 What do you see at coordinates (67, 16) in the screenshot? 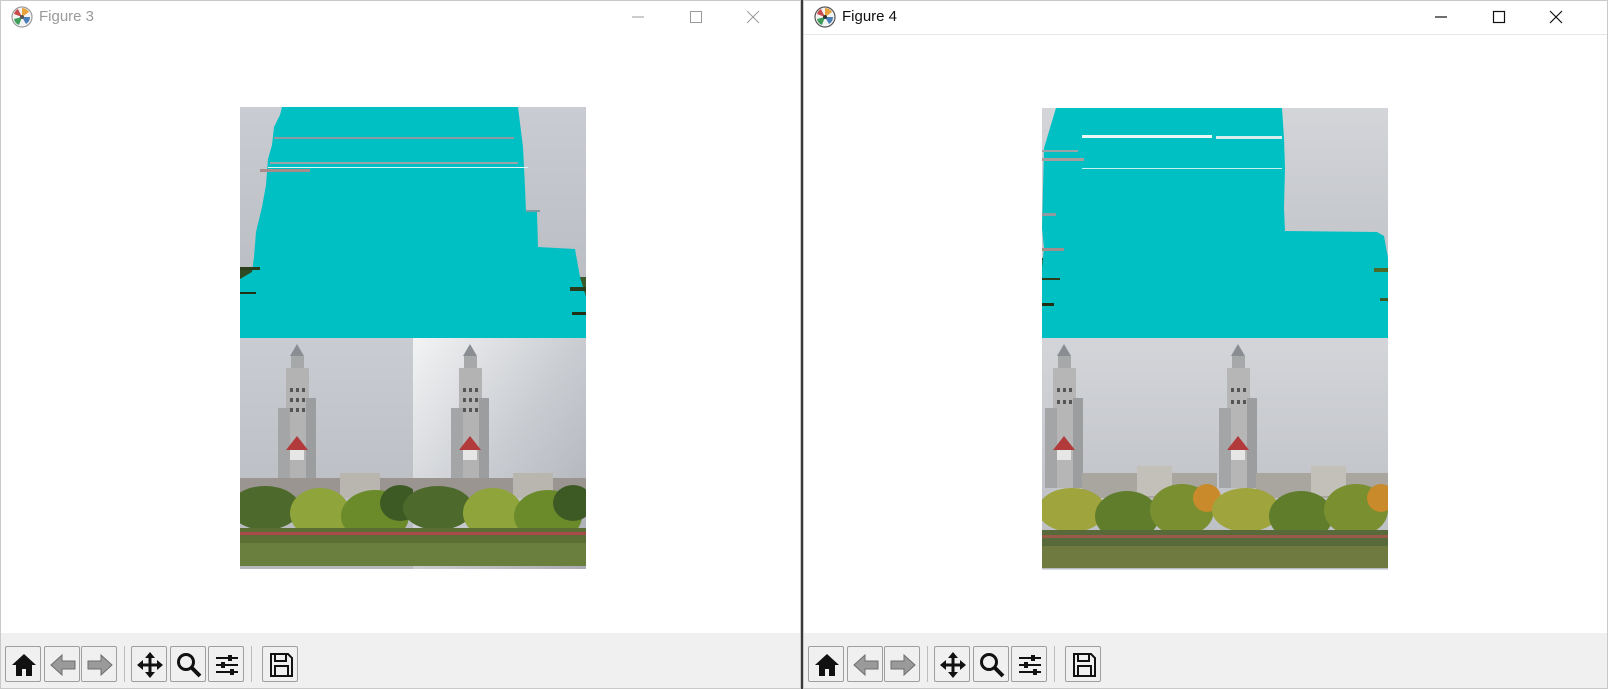
I see `window-title: Figure 3` at bounding box center [67, 16].